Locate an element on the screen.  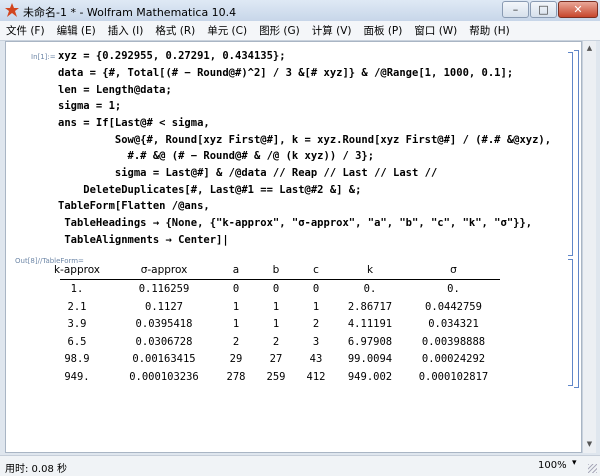
menu-format: 格式 (R) is located at coordinates (175, 30).